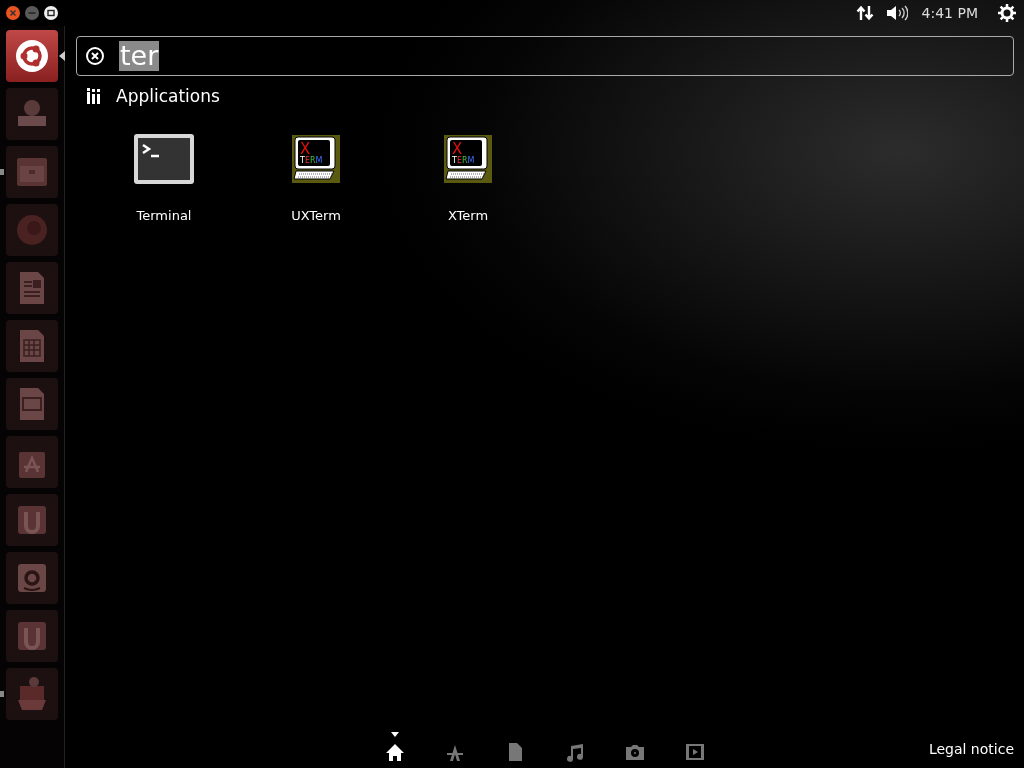  What do you see at coordinates (139, 56) in the screenshot?
I see `search-text: ter` at bounding box center [139, 56].